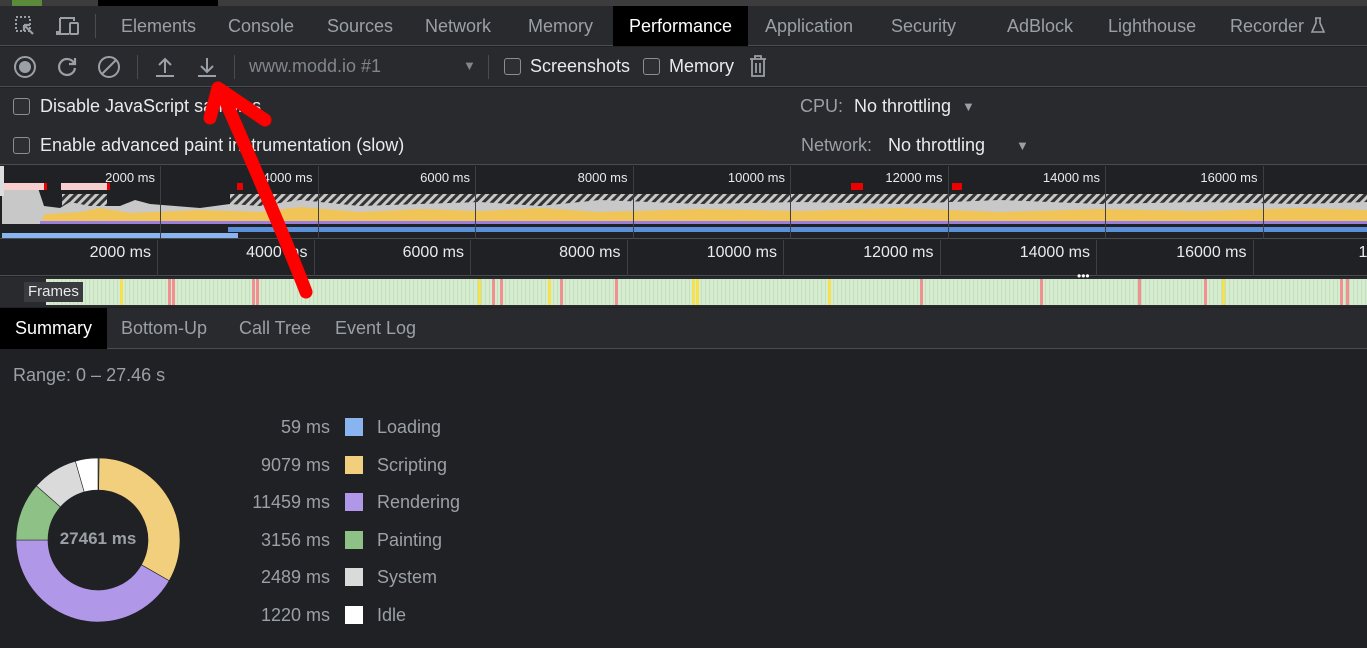 Image resolution: width=1367 pixels, height=648 pixels. What do you see at coordinates (250, 578) in the screenshot?
I see `legend-row-system: 2489 ms System` at bounding box center [250, 578].